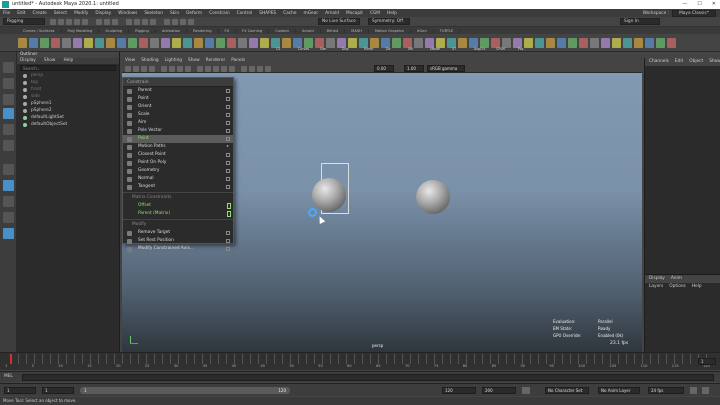 Image resolution: width=720 pixels, height=405 pixels. I want to click on persp-view-icon, so click(8, 185).